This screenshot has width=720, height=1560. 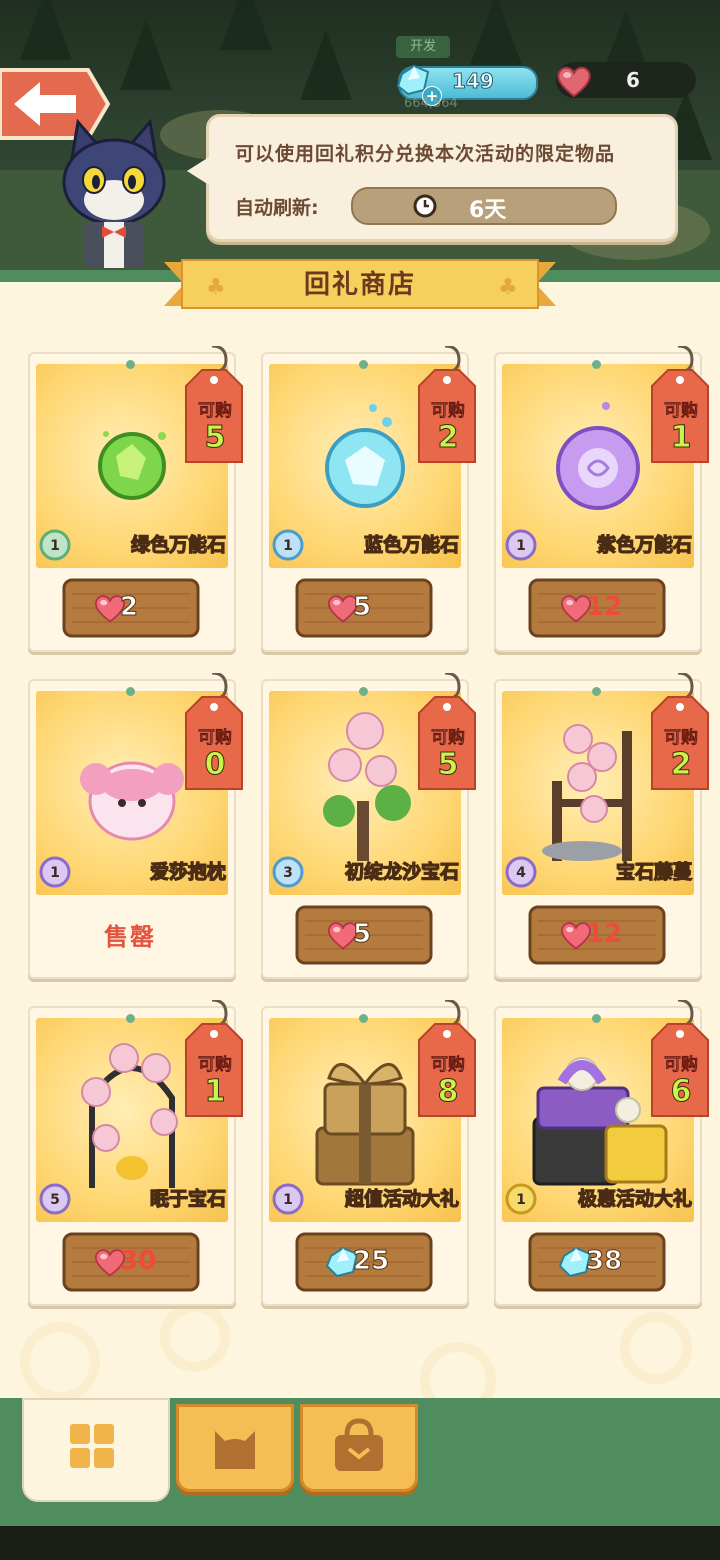 I want to click on shop-item-card: 可购 8 1 超值活动大礼 25, so click(x=368, y=1153).